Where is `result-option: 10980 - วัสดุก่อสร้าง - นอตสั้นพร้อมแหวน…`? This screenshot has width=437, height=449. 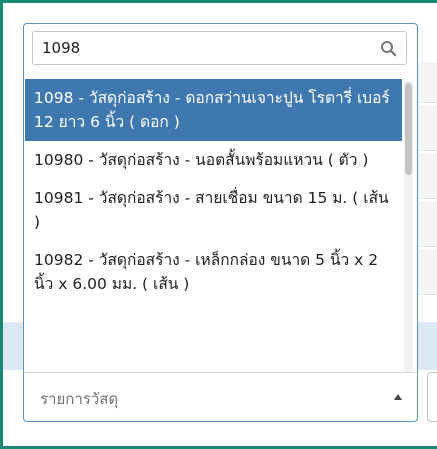
result-option: 10980 - วัสดุก่อสร้าง - นอตสั้นพร้อมแหวน… is located at coordinates (213, 160).